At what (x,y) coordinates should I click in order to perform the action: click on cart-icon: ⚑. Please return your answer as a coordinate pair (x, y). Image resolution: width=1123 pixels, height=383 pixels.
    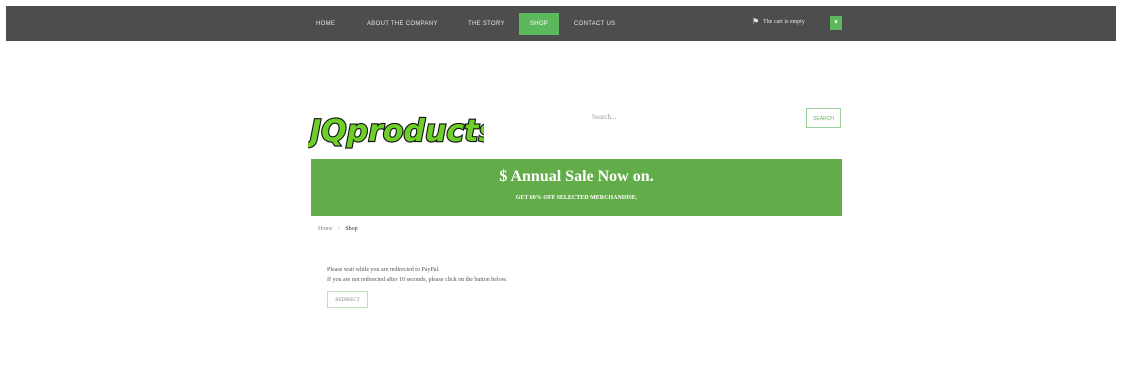
    Looking at the image, I should click on (756, 21).